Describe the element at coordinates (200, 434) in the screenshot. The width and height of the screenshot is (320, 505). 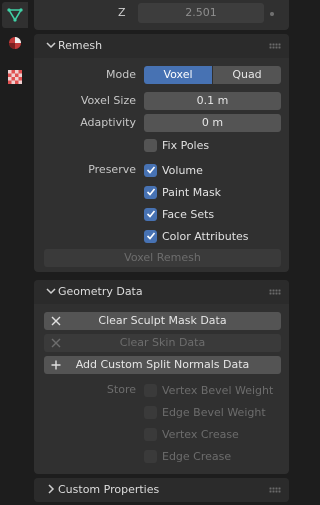
I see `vertex-crease-label: Vertex Crease` at that location.